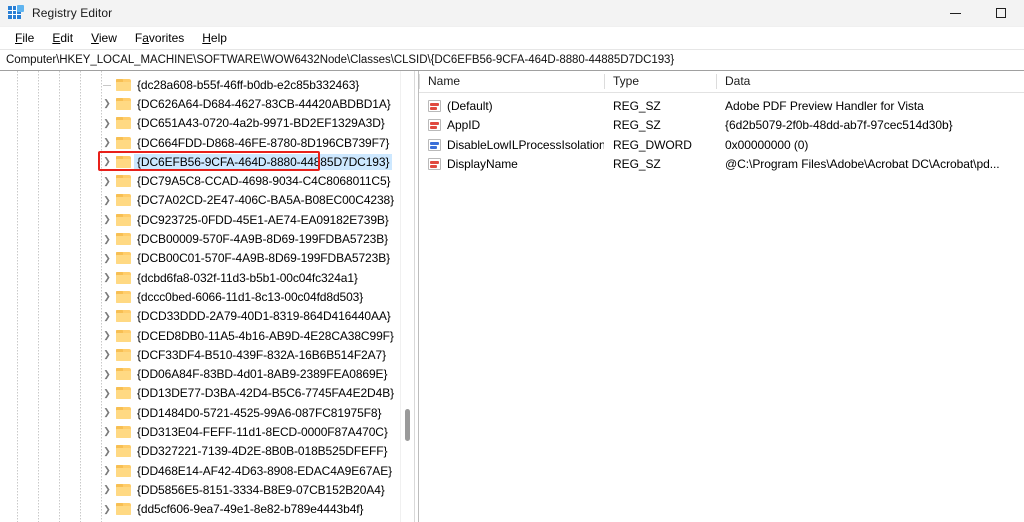  I want to click on tree-item-selected: ❯ {DC6EFB56-9CFA-464D-8880-44885D7DC193}, so click(200, 161).